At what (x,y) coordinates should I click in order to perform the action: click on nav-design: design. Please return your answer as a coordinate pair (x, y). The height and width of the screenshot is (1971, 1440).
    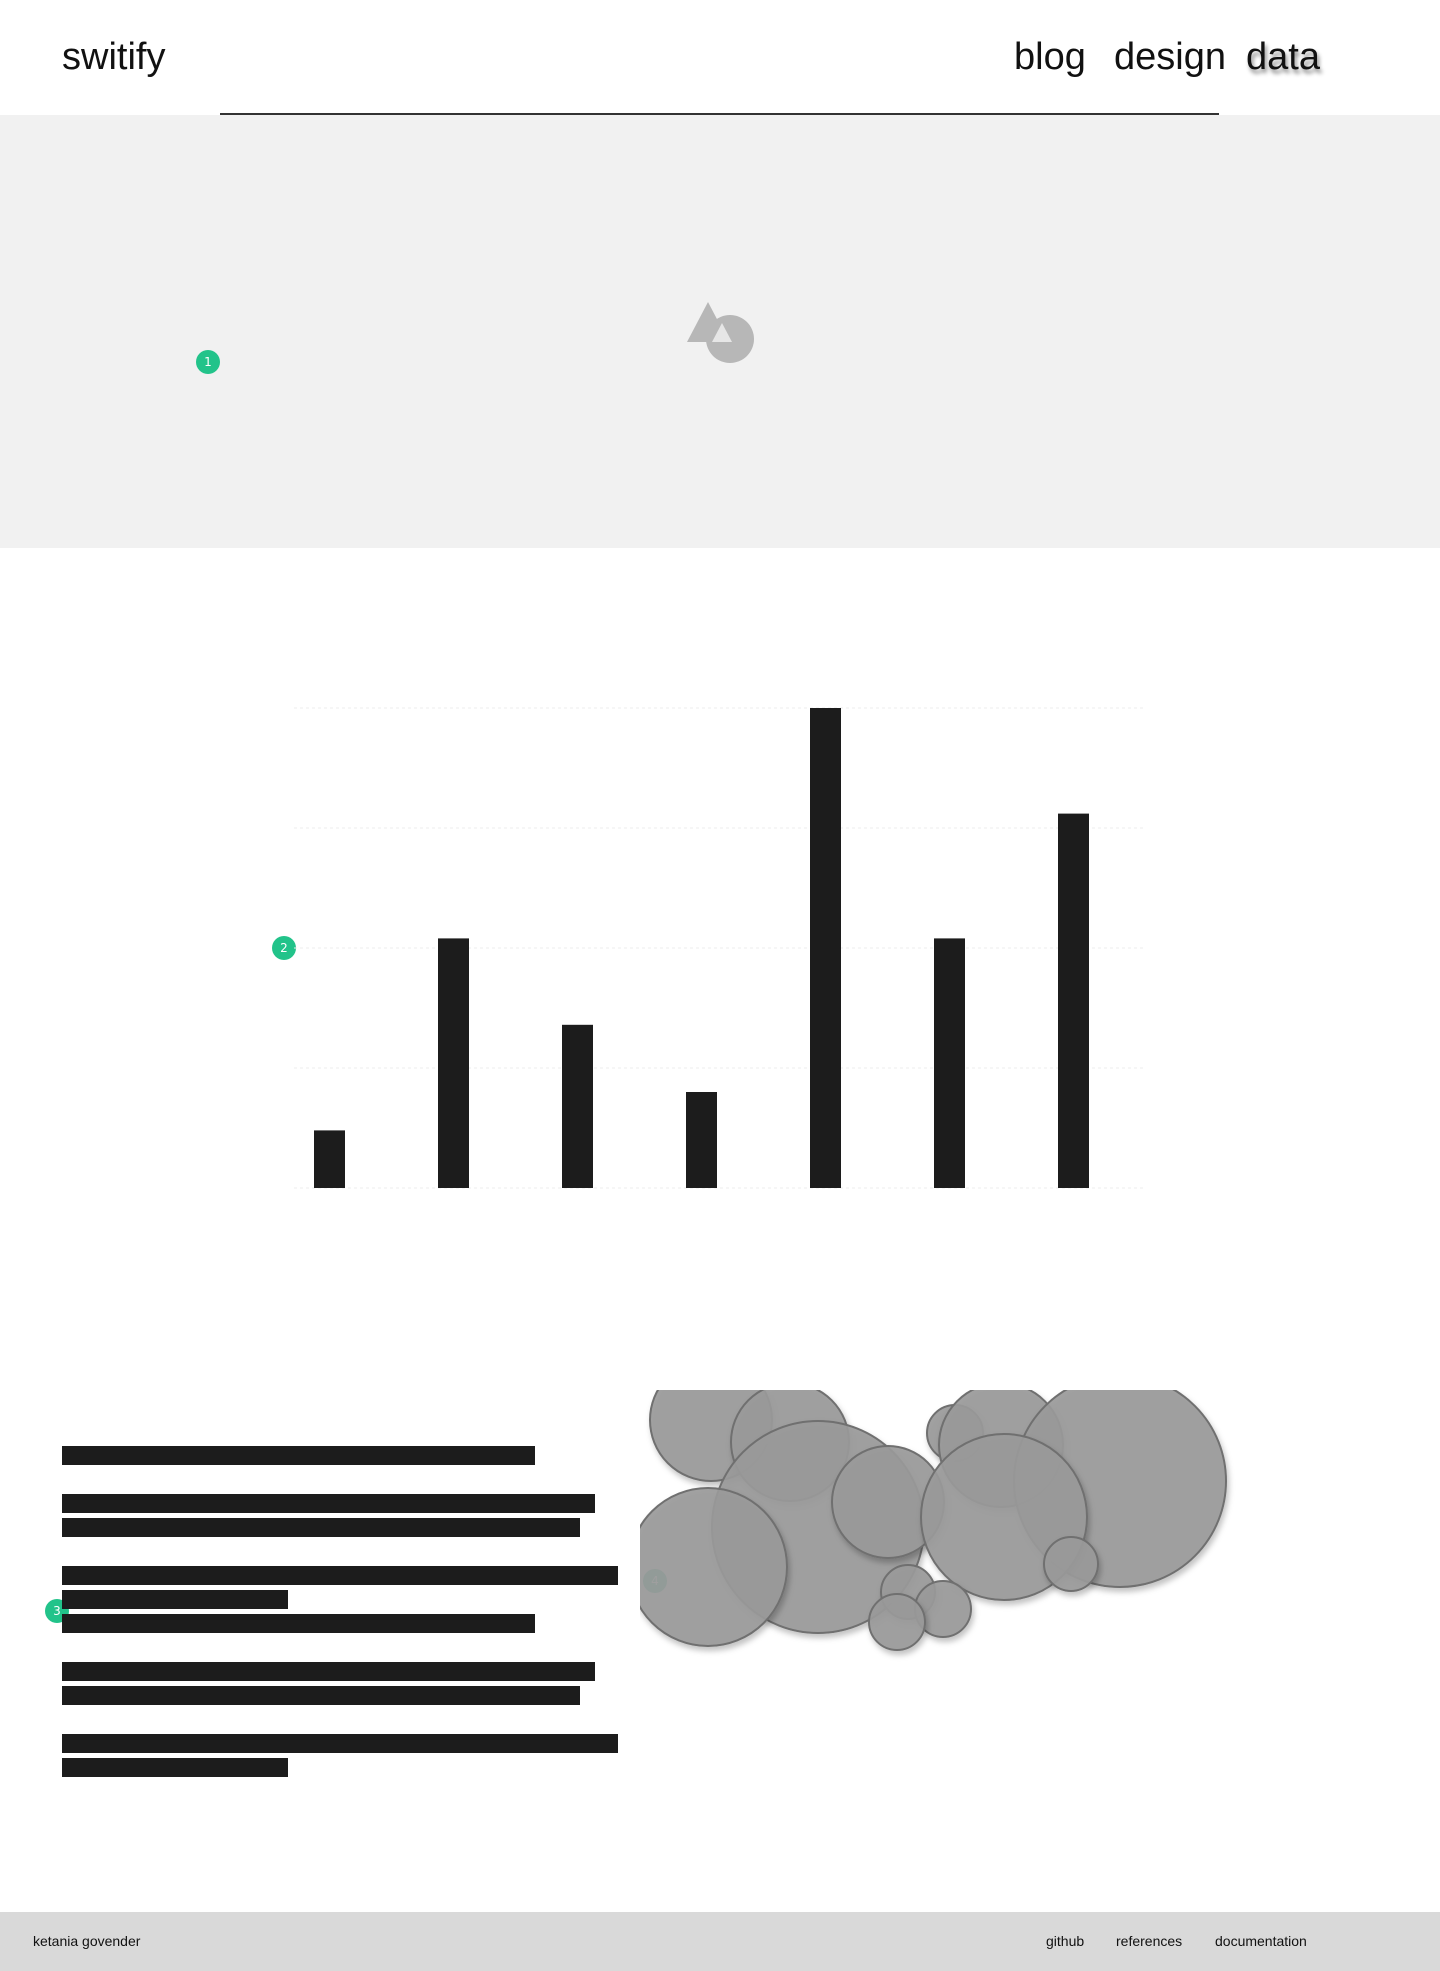
    Looking at the image, I should click on (1170, 57).